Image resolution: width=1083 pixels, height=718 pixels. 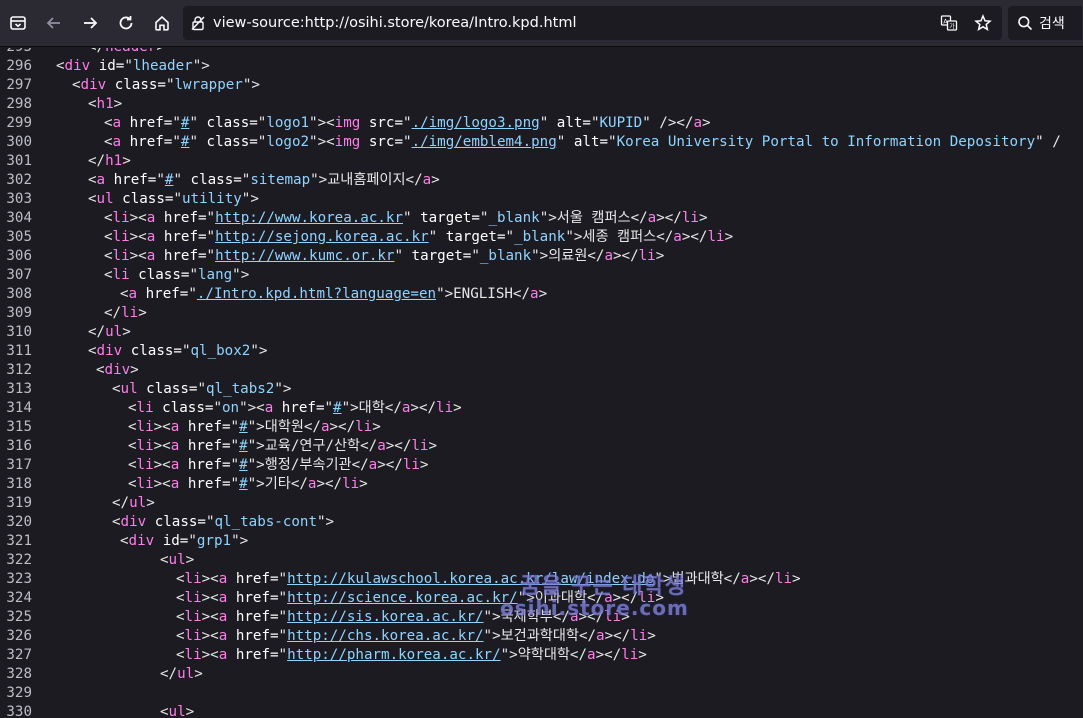 What do you see at coordinates (240, 389) in the screenshot?
I see `code-token: ql_tabs2` at bounding box center [240, 389].